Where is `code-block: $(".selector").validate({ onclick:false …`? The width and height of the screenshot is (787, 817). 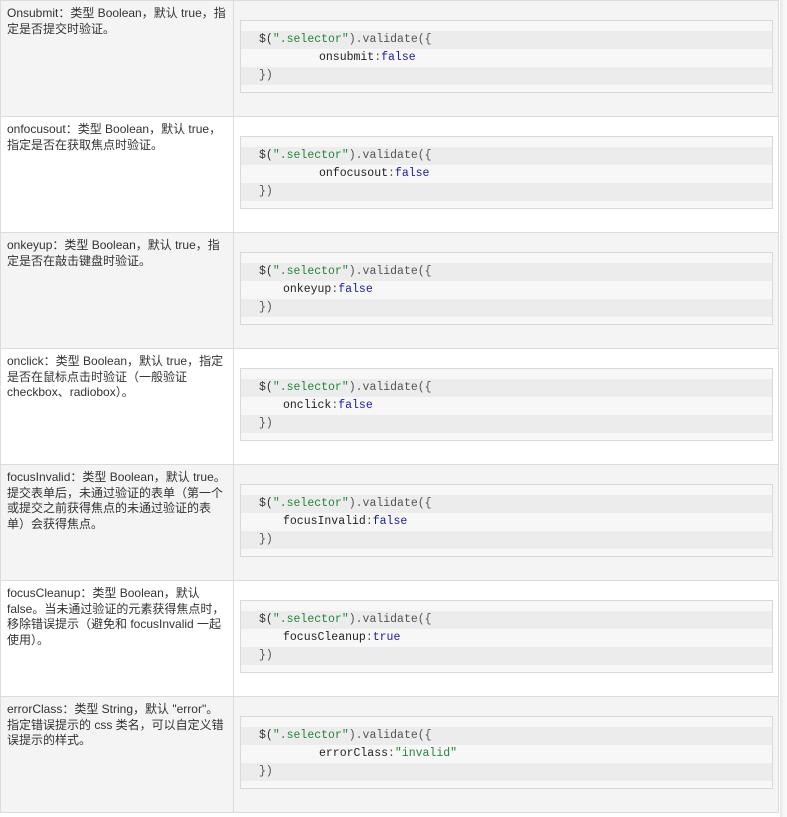 code-block: $(".selector").validate({ onclick:false … is located at coordinates (506, 404).